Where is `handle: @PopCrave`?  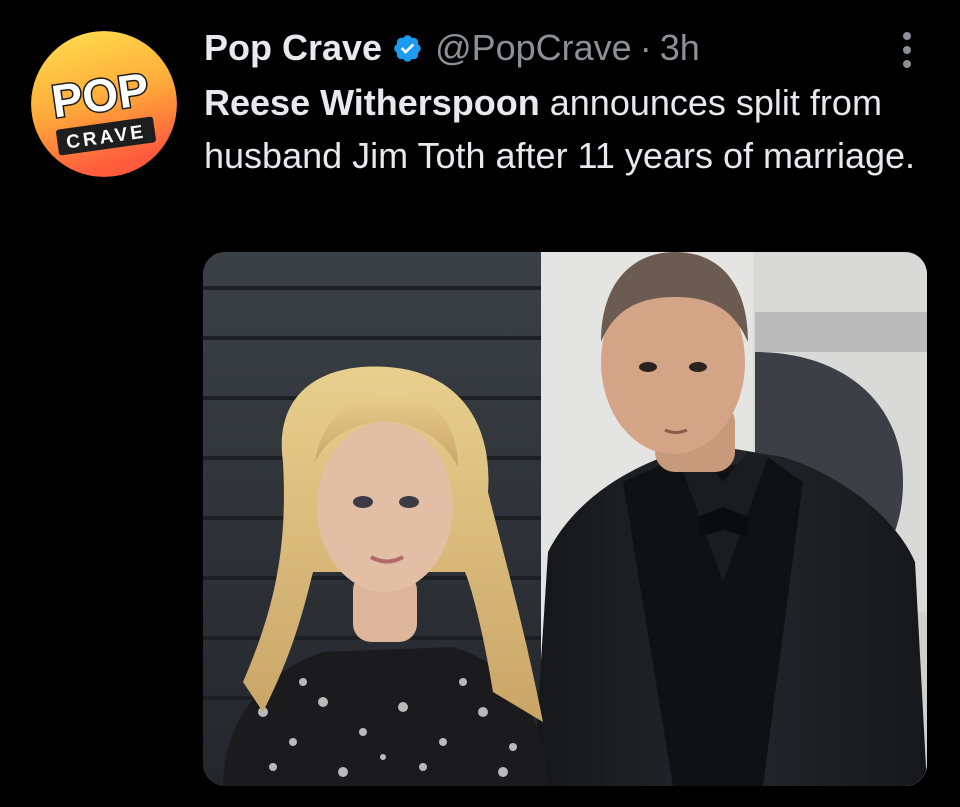 handle: @PopCrave is located at coordinates (533, 48).